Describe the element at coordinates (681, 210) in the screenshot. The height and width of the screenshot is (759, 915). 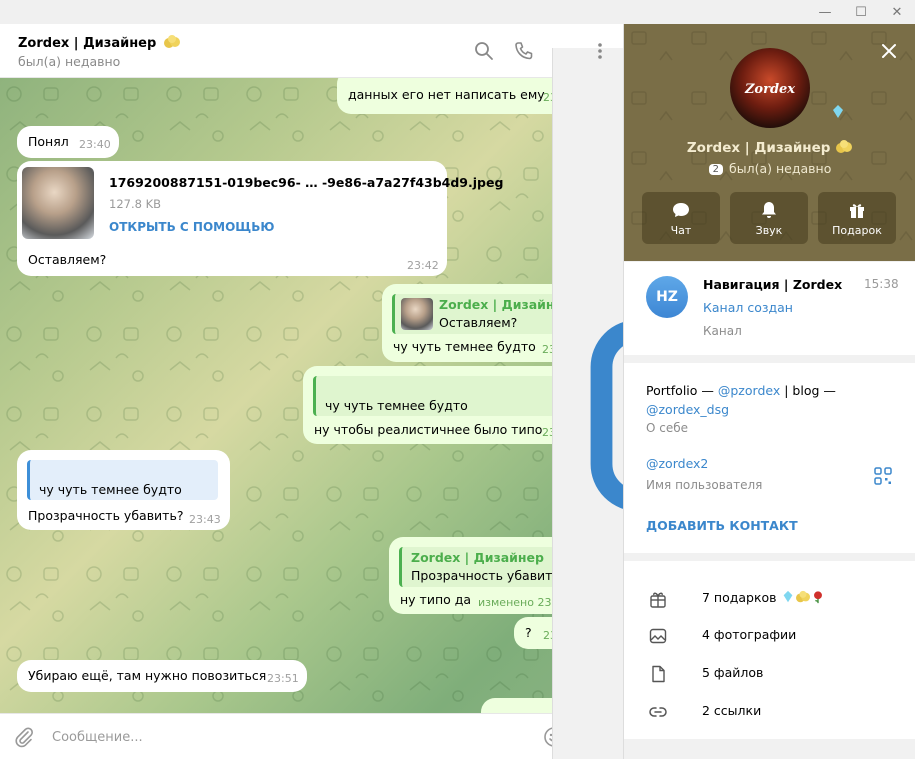
I see `chat-icon` at that location.